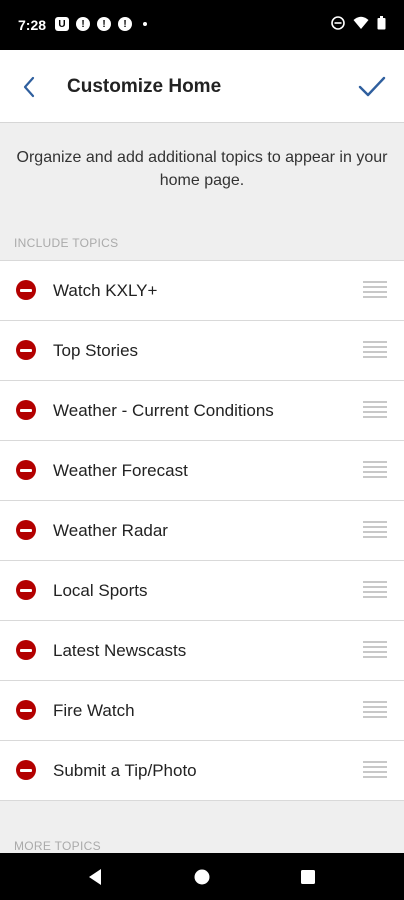 Image resolution: width=404 pixels, height=900 pixels. Describe the element at coordinates (105, 290) in the screenshot. I see `topic-label: Watch KXLY+` at that location.